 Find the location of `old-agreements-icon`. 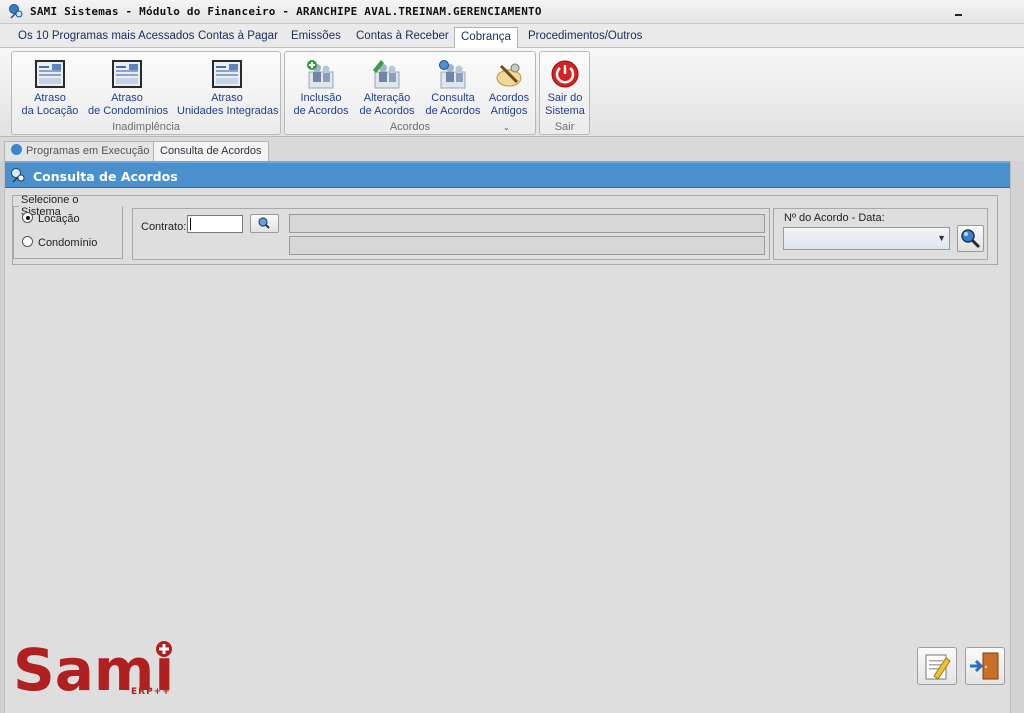

old-agreements-icon is located at coordinates (509, 75).